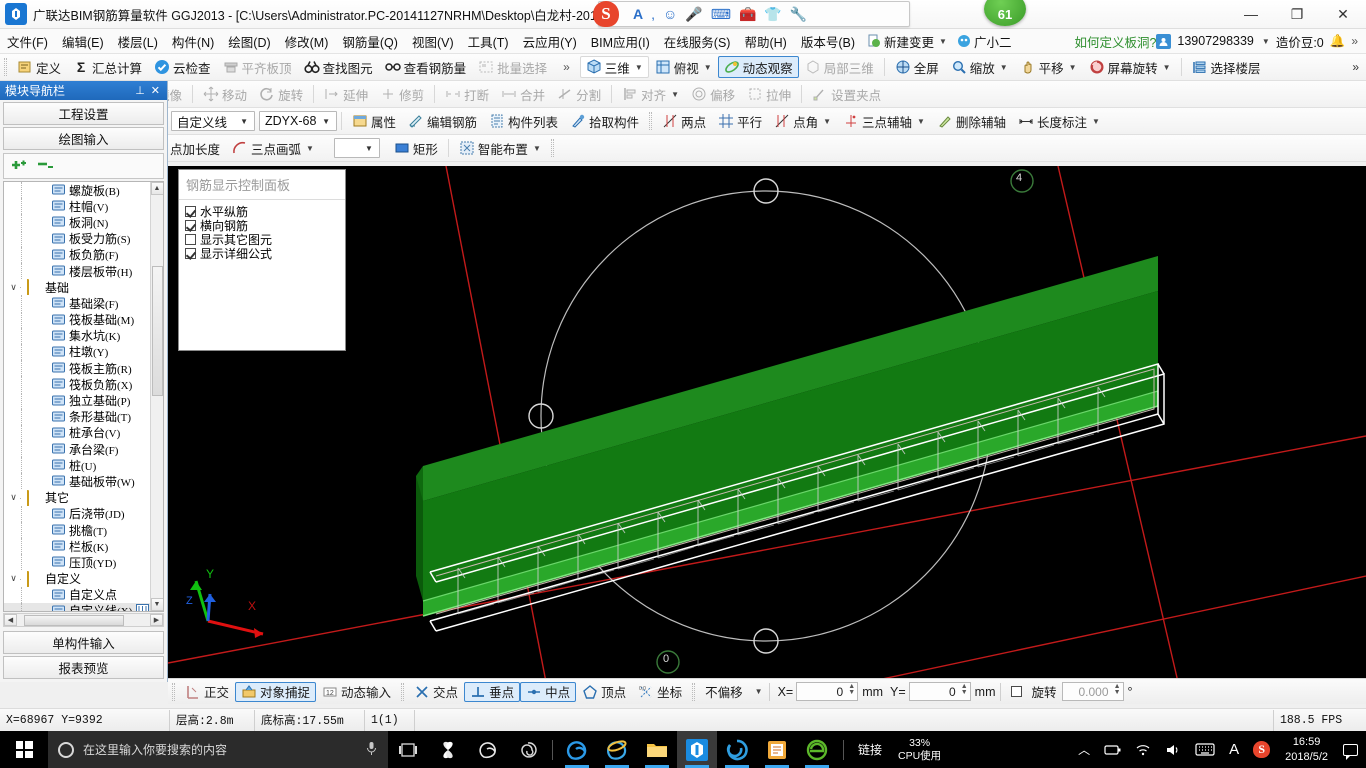  What do you see at coordinates (1173, 749) in the screenshot?
I see `volume-icon` at bounding box center [1173, 749].